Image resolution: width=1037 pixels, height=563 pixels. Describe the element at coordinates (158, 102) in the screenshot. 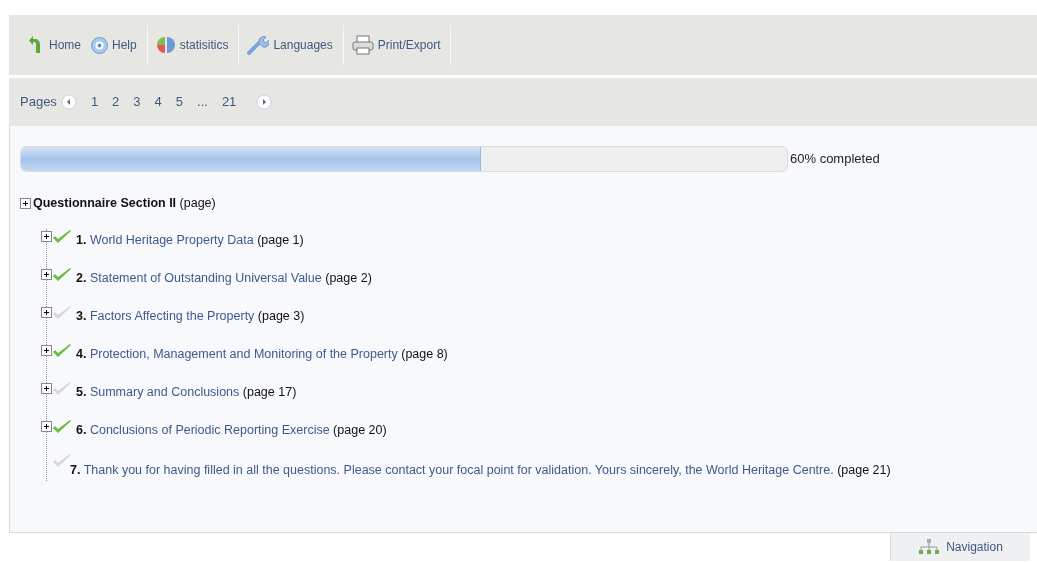

I see `page-link: 4` at that location.